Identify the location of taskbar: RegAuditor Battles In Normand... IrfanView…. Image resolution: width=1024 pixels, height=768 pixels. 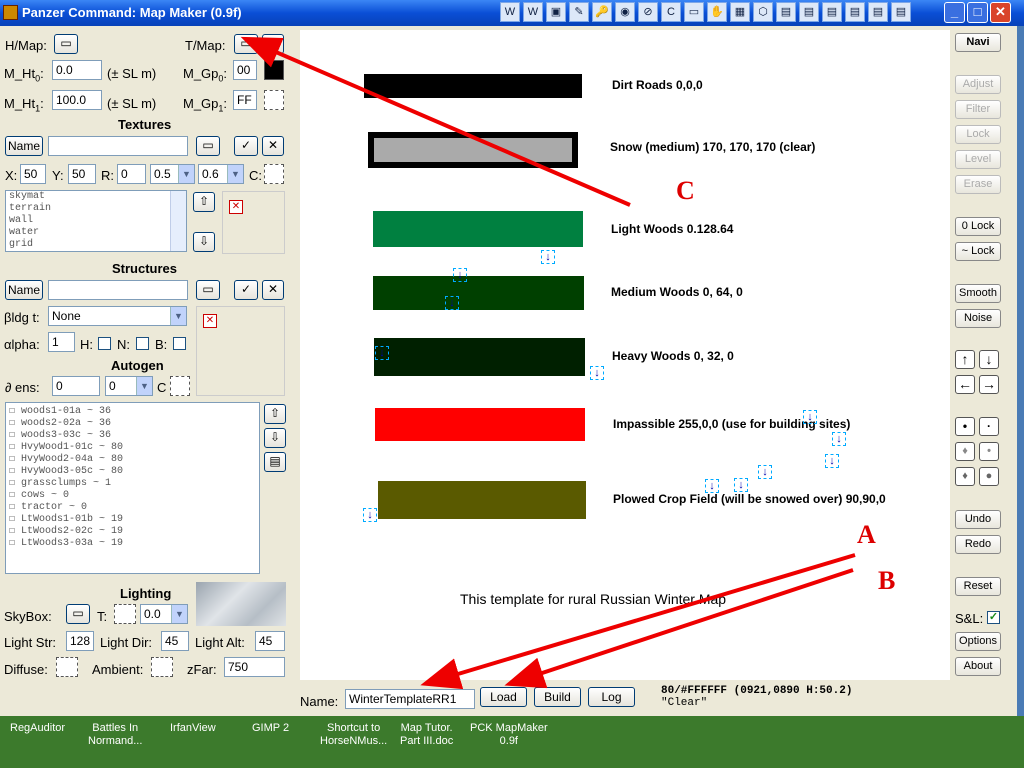
(512, 742).